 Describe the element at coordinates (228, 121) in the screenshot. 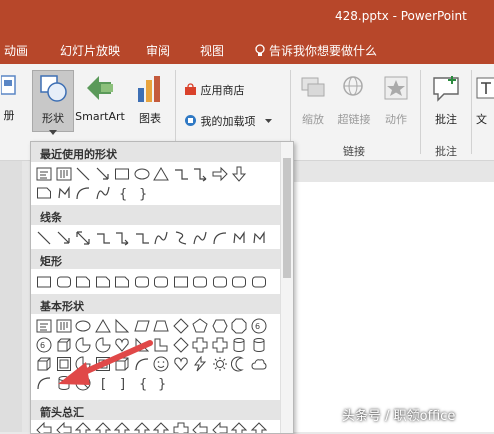

I see `my-addins-button: 我的加载项` at that location.